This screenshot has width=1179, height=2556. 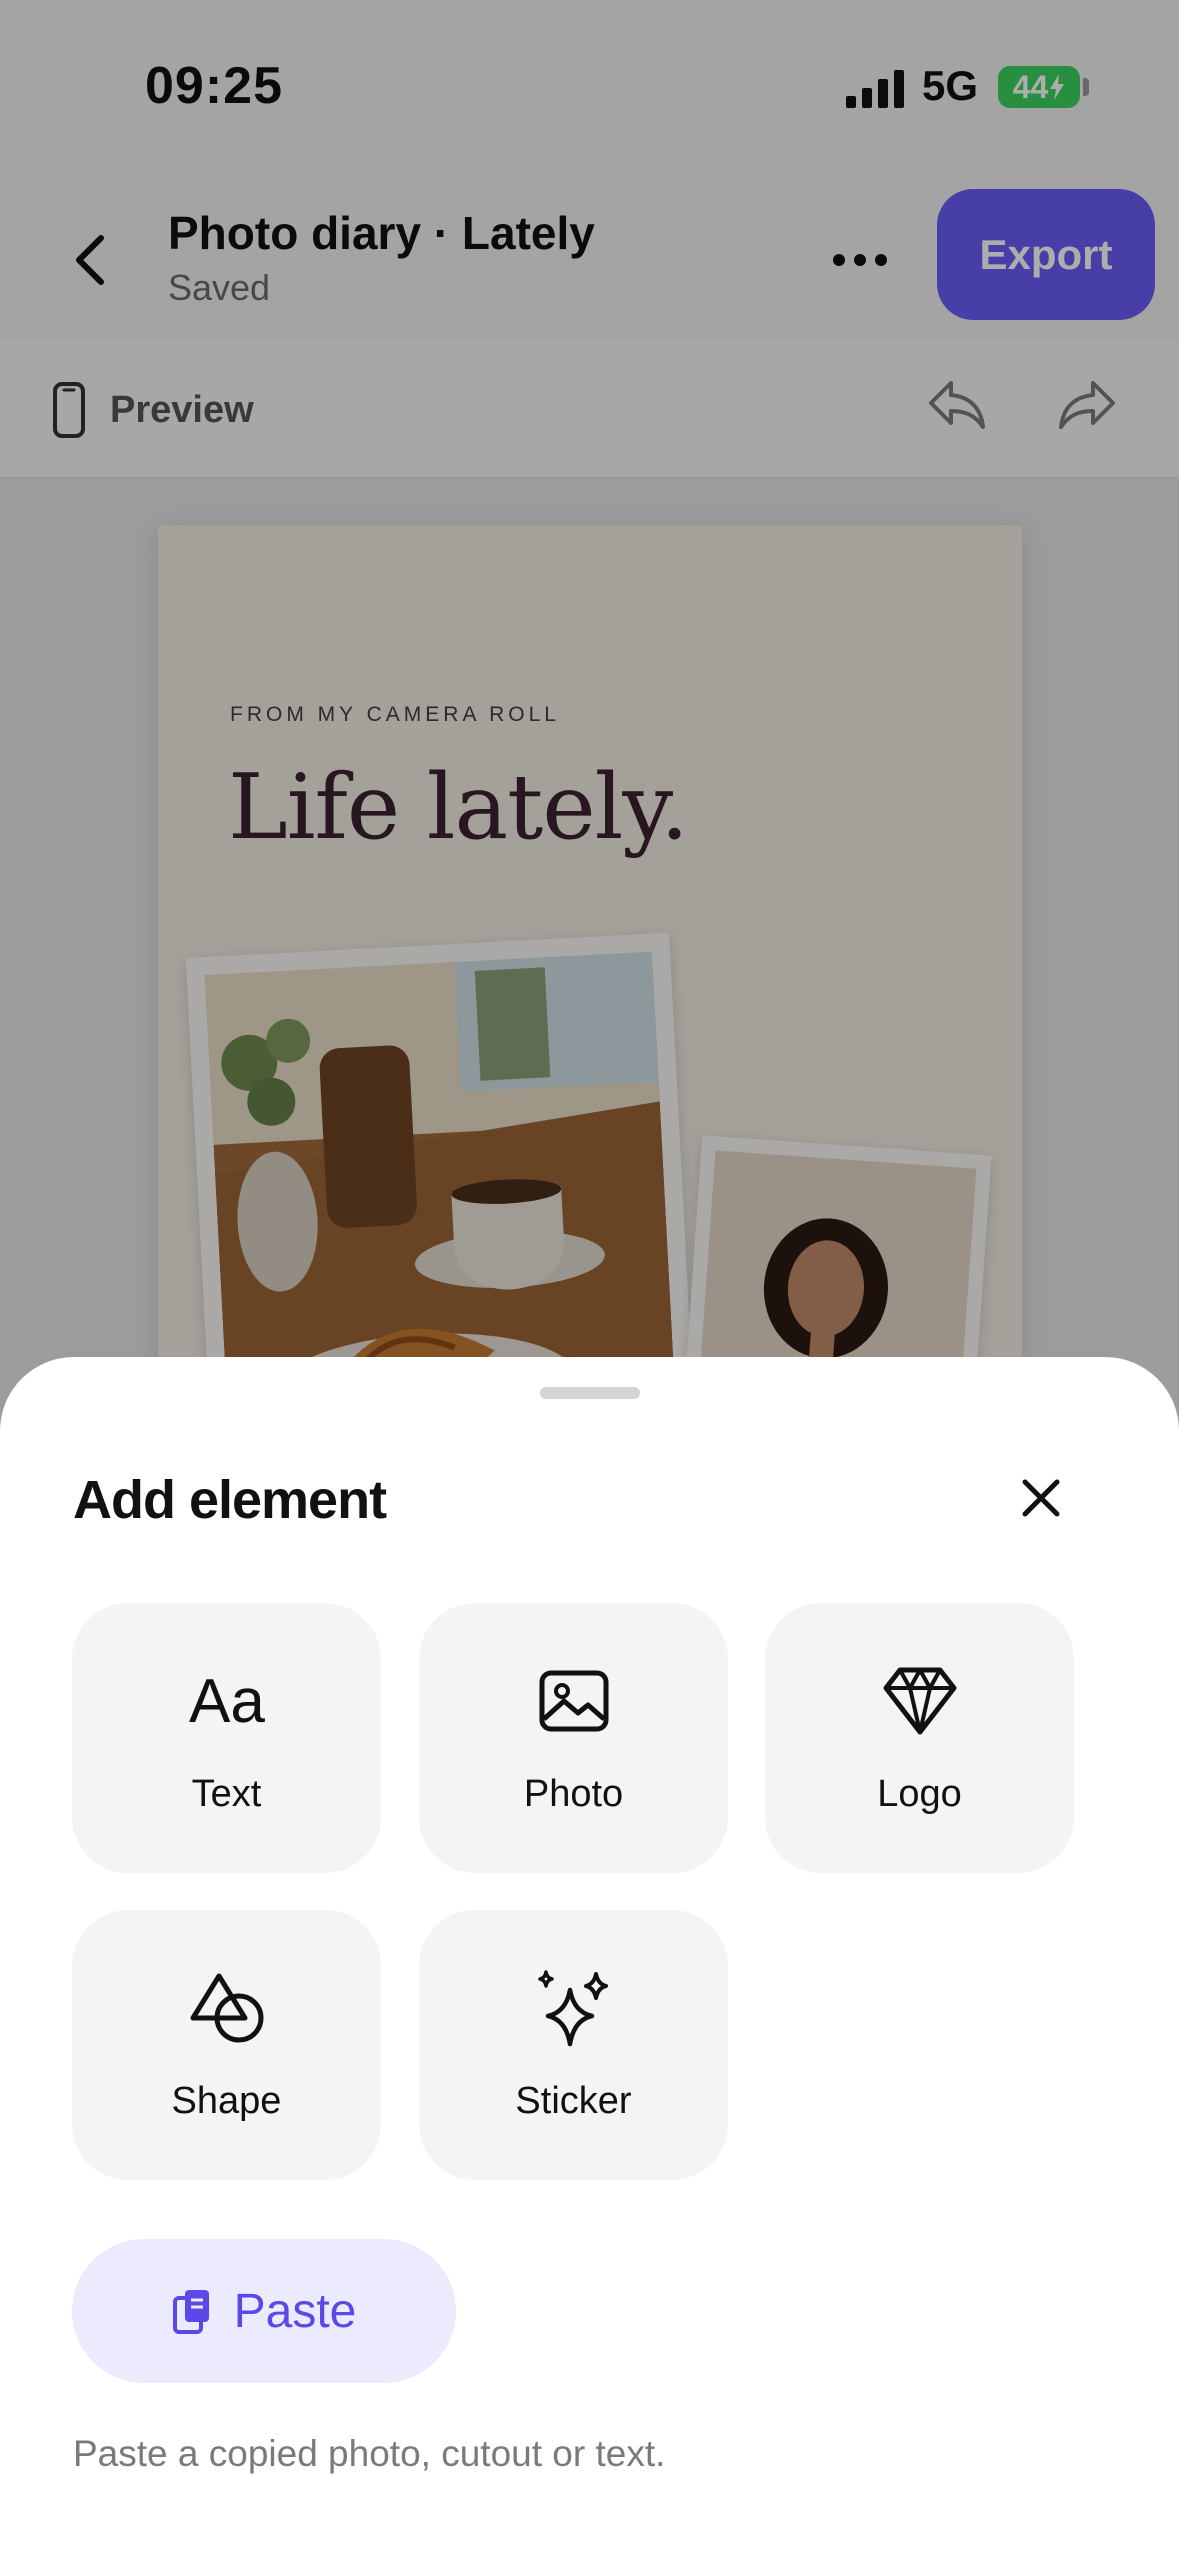 I want to click on tile-label: Sticker, so click(x=573, y=2101).